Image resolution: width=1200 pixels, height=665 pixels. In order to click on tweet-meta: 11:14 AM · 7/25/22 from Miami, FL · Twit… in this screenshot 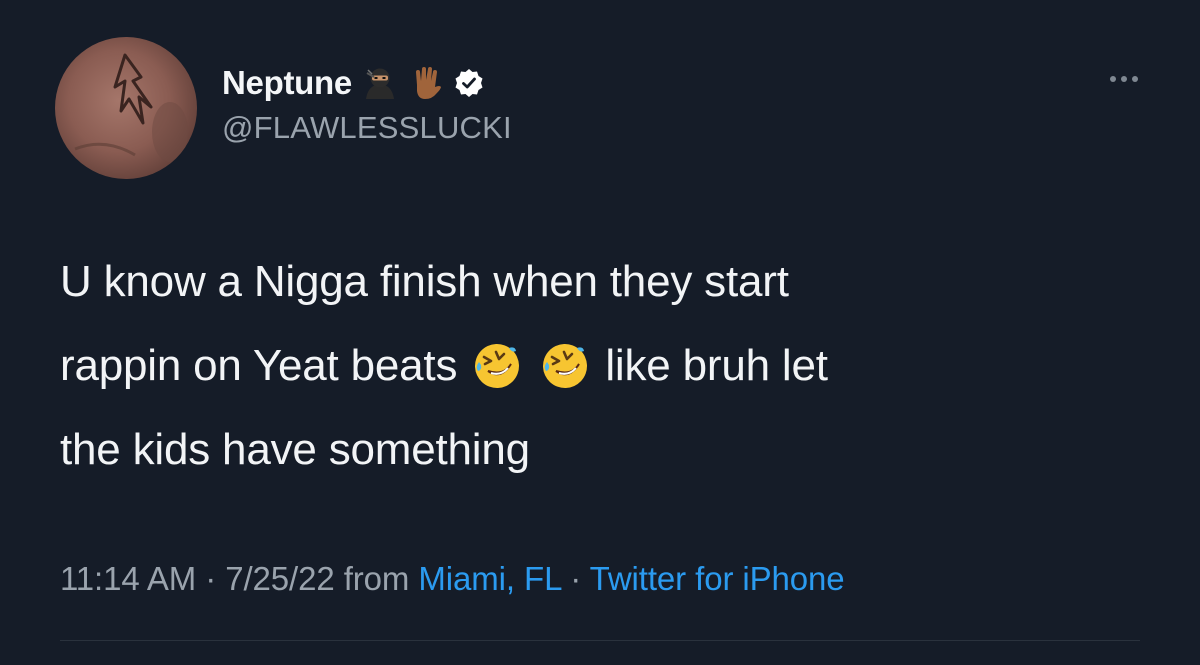, I will do `click(452, 579)`.